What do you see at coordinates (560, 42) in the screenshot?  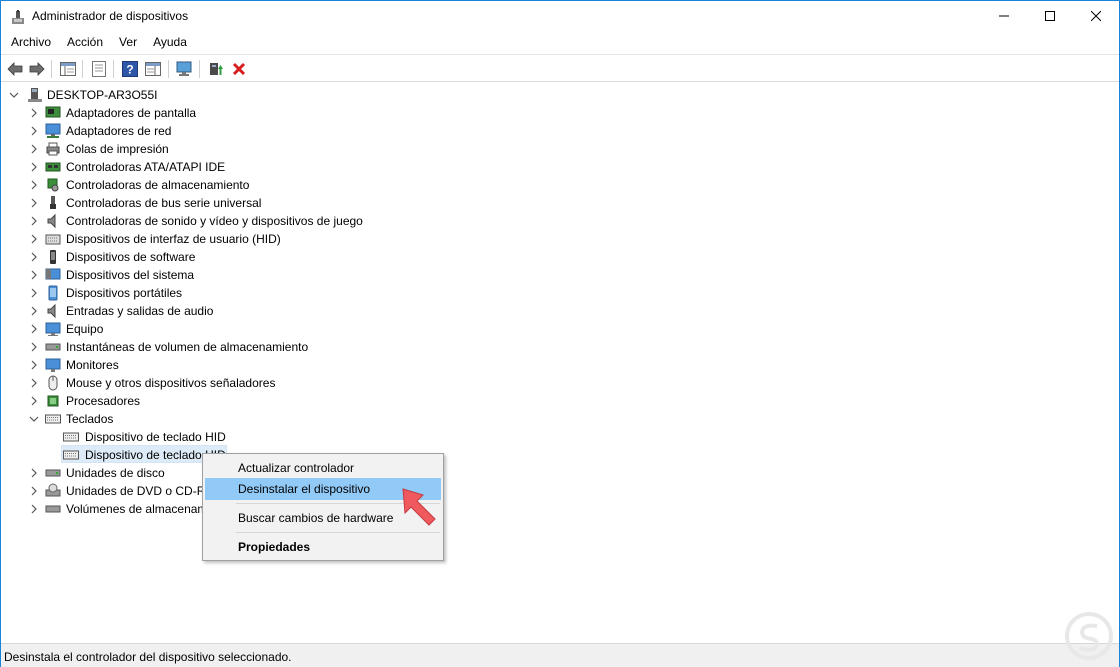 I see `menu-bar: Archivo Acción Ver Ayuda` at bounding box center [560, 42].